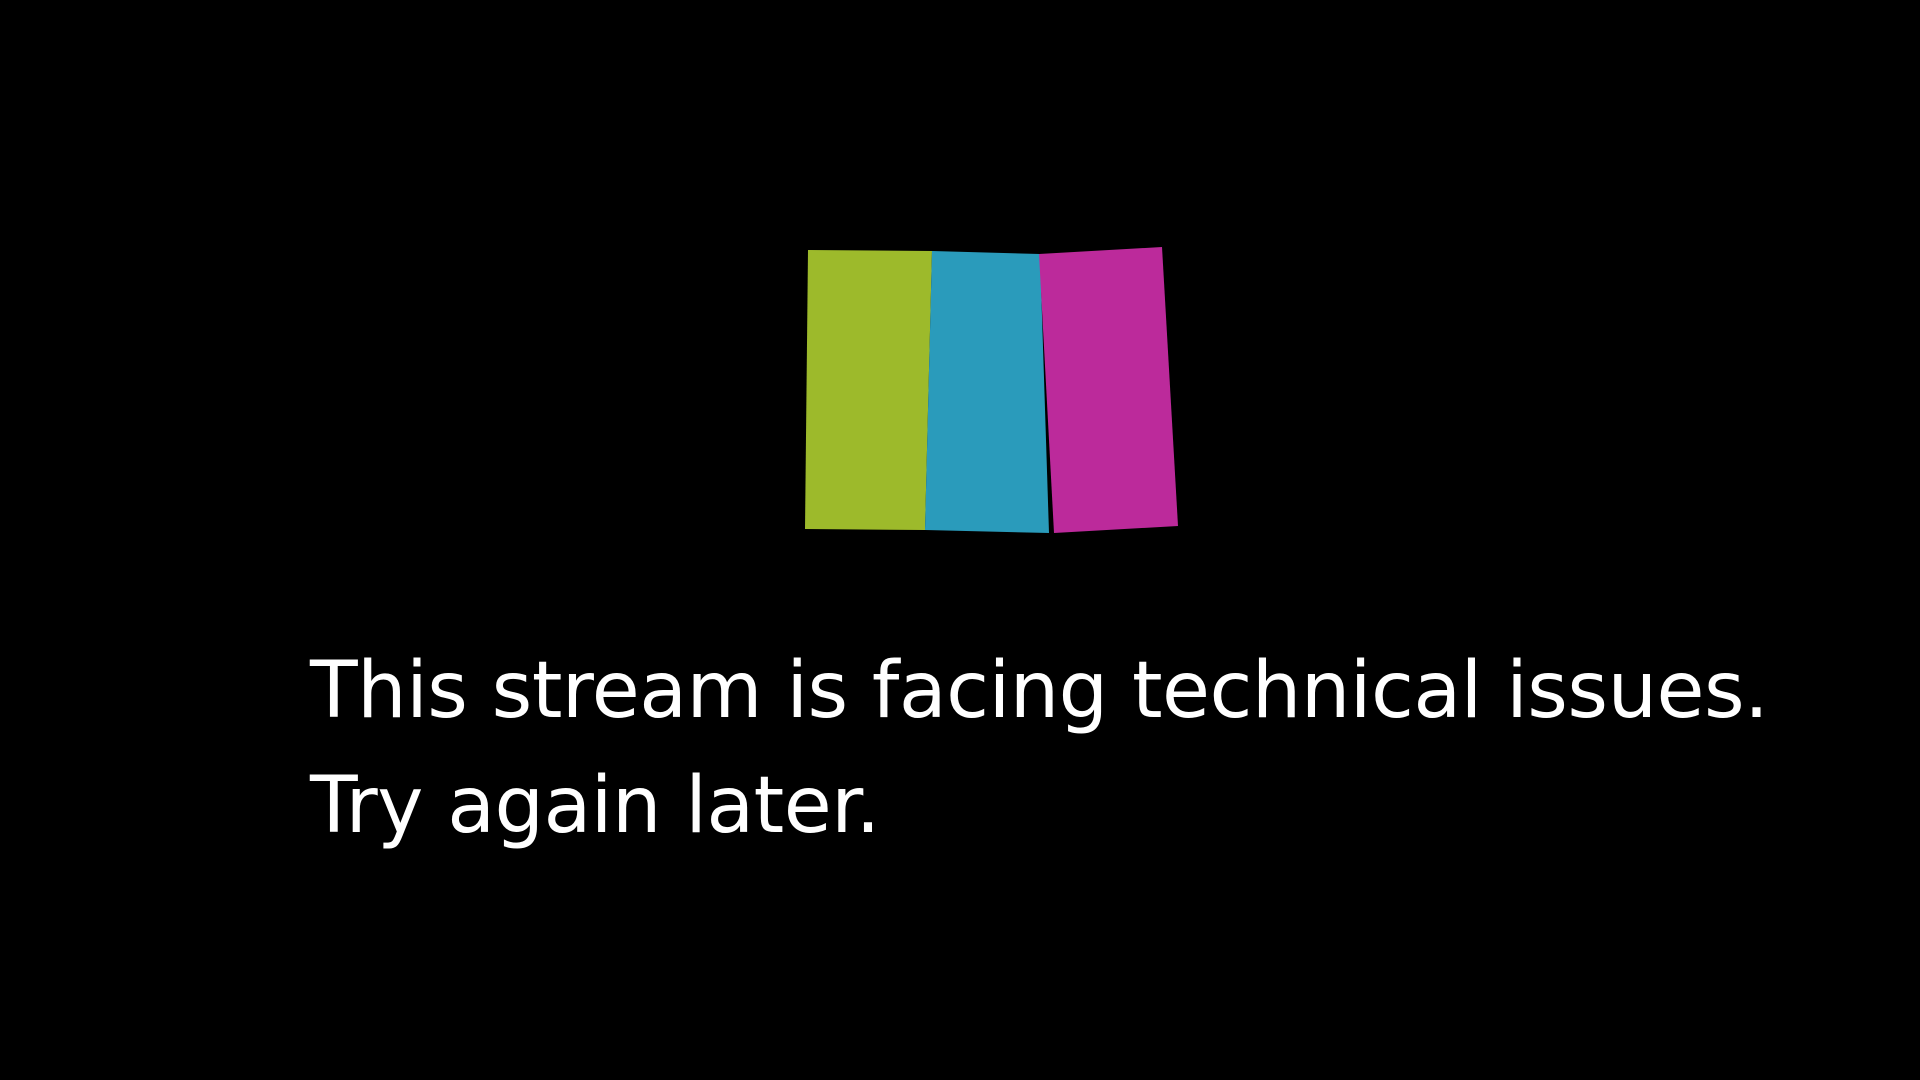 This screenshot has width=1920, height=1080. What do you see at coordinates (1108, 390) in the screenshot?
I see `color-bar-magenta` at bounding box center [1108, 390].